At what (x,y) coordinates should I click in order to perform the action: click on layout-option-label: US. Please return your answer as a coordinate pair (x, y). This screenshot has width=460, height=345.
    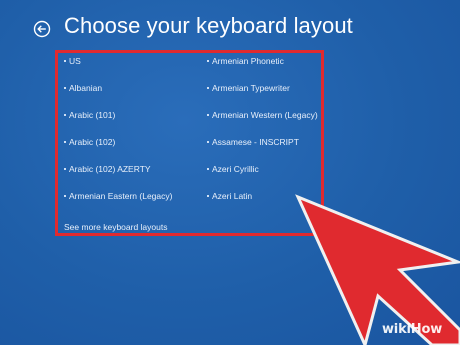
    Looking at the image, I should click on (75, 61).